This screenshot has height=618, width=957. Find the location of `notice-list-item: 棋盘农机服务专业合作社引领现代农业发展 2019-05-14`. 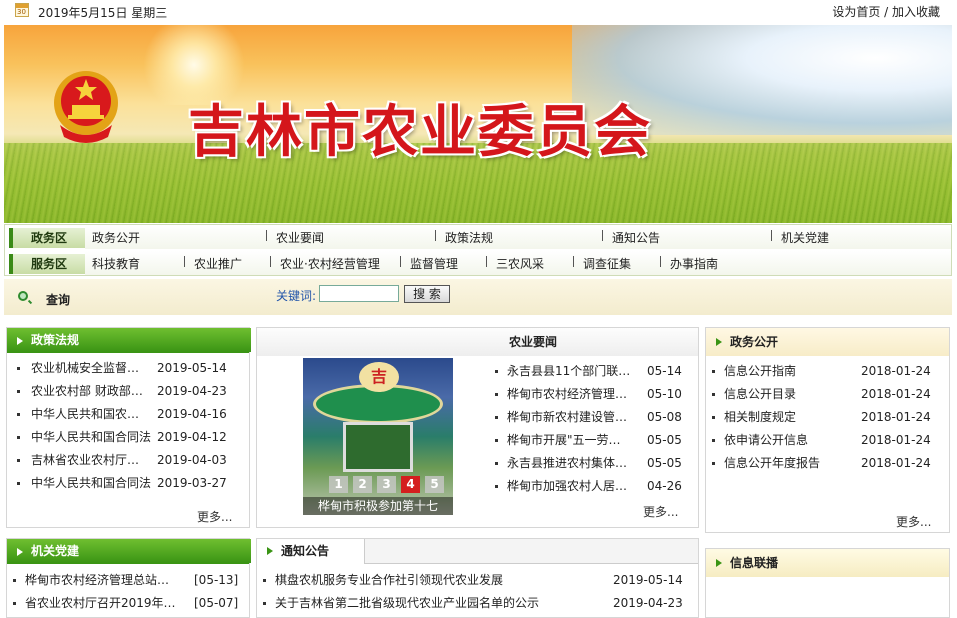

notice-list-item: 棋盘农机服务专业合作社引领现代农业发展 2019-05-14 is located at coordinates (477, 580).